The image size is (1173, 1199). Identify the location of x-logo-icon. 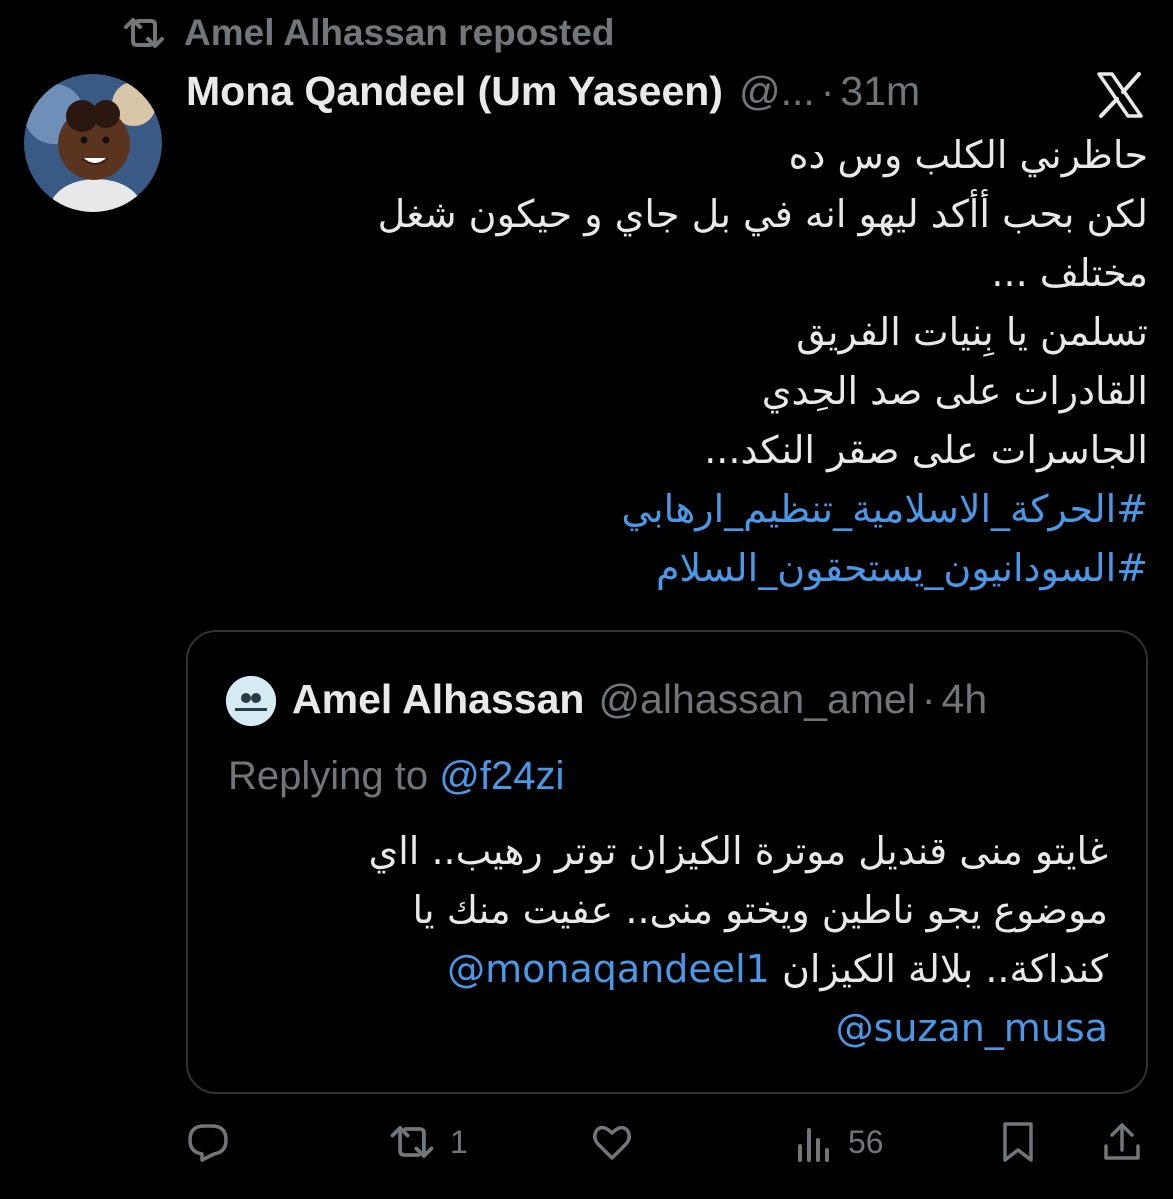
(1120, 95).